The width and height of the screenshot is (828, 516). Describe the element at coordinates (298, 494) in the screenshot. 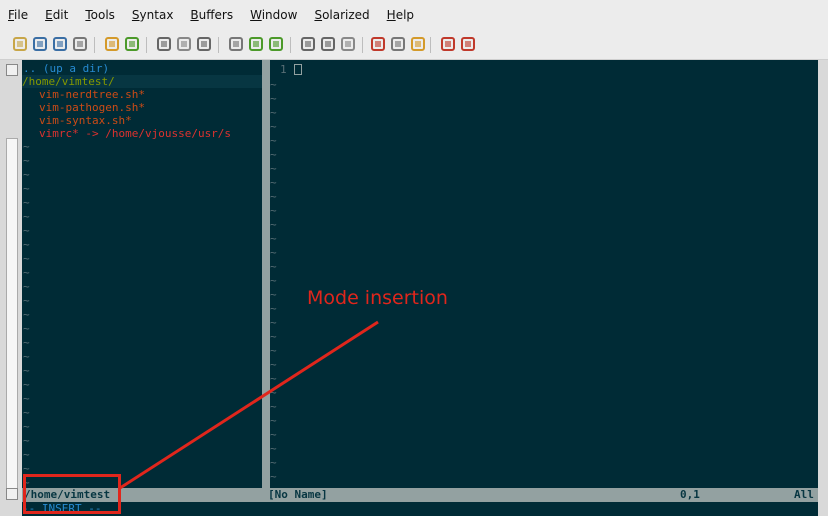

I see `status-buffer-name: [No Name]` at that location.